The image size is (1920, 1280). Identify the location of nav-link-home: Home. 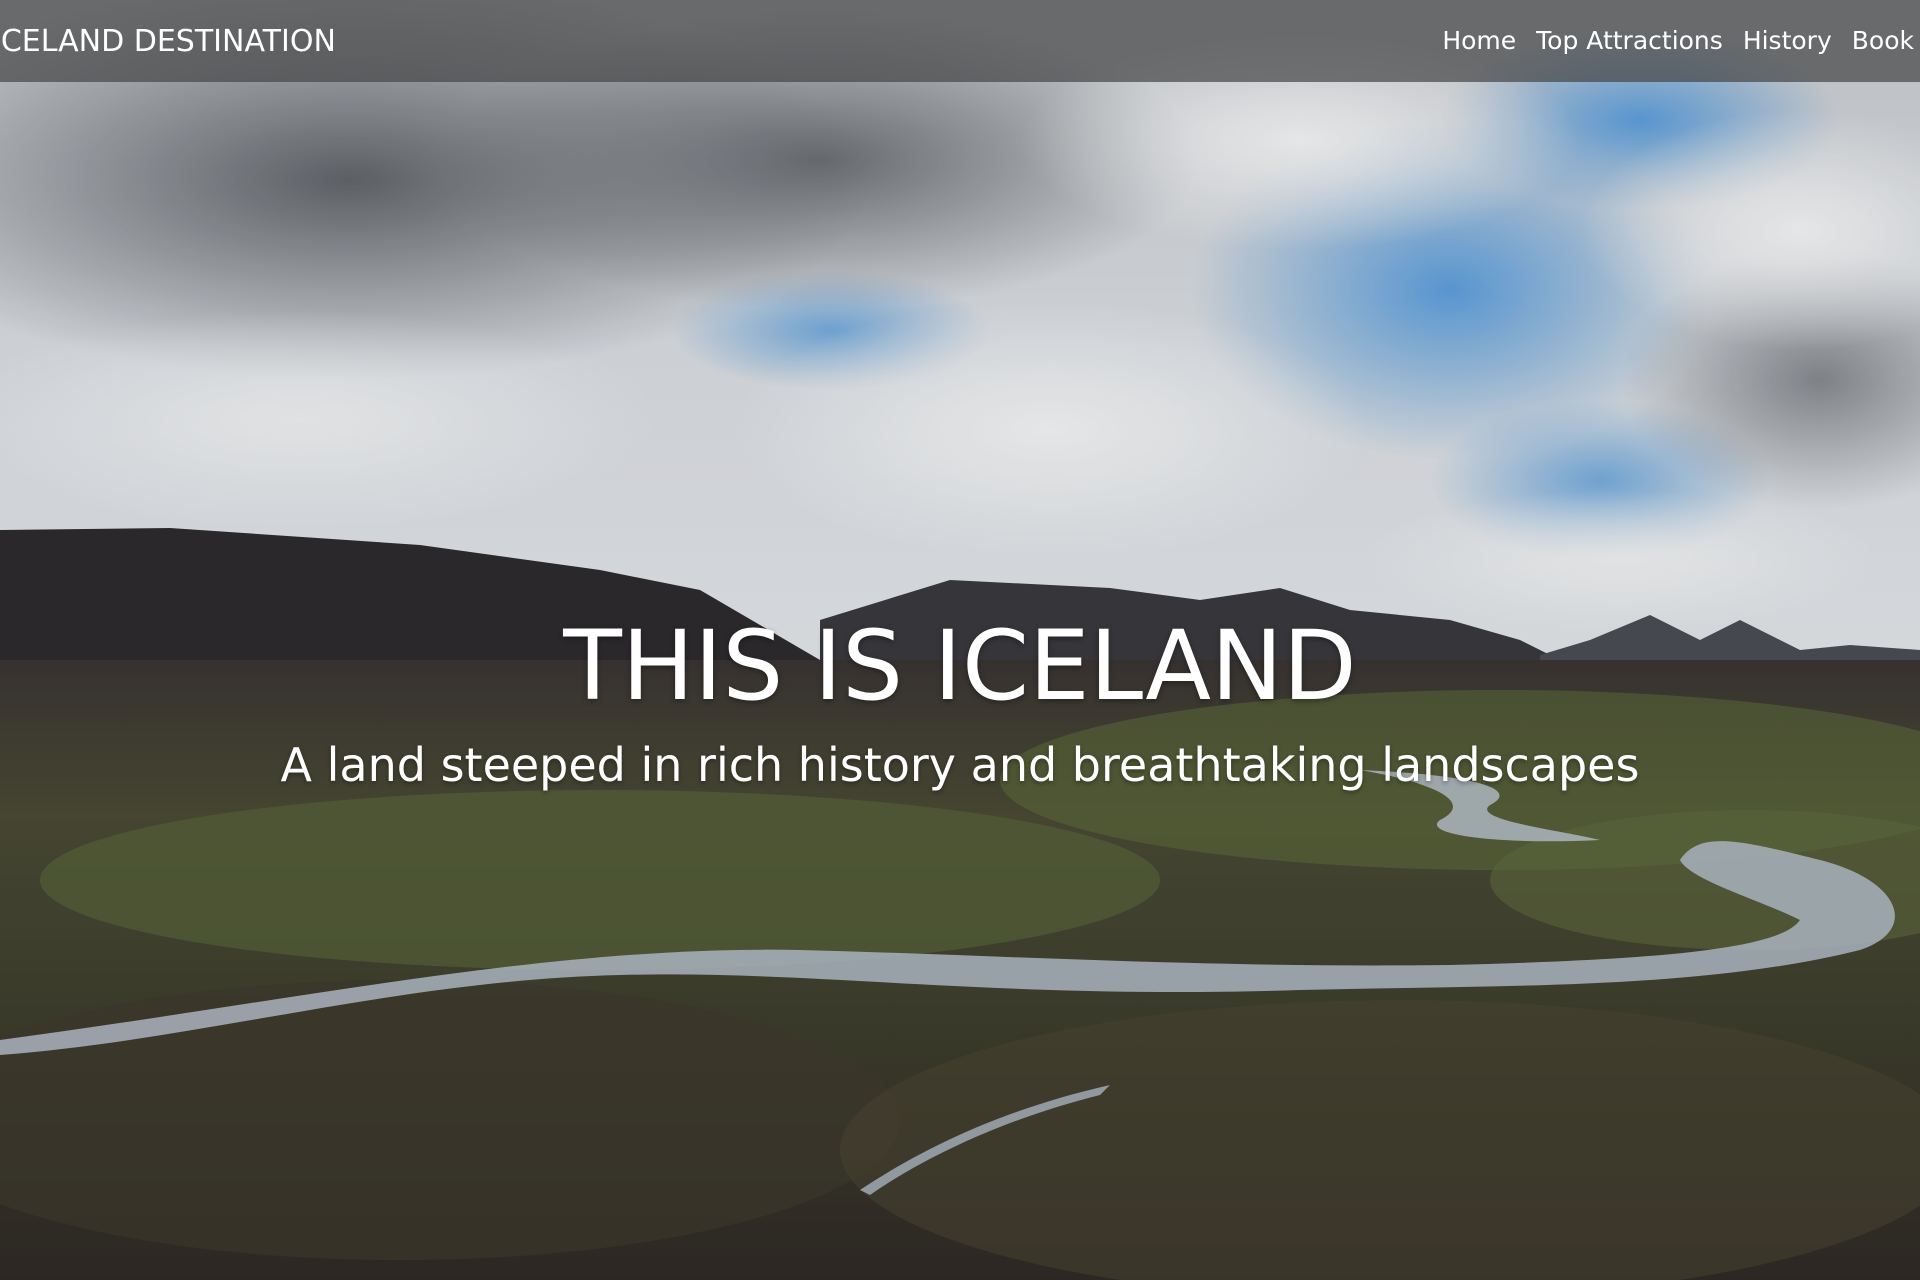
(1479, 41).